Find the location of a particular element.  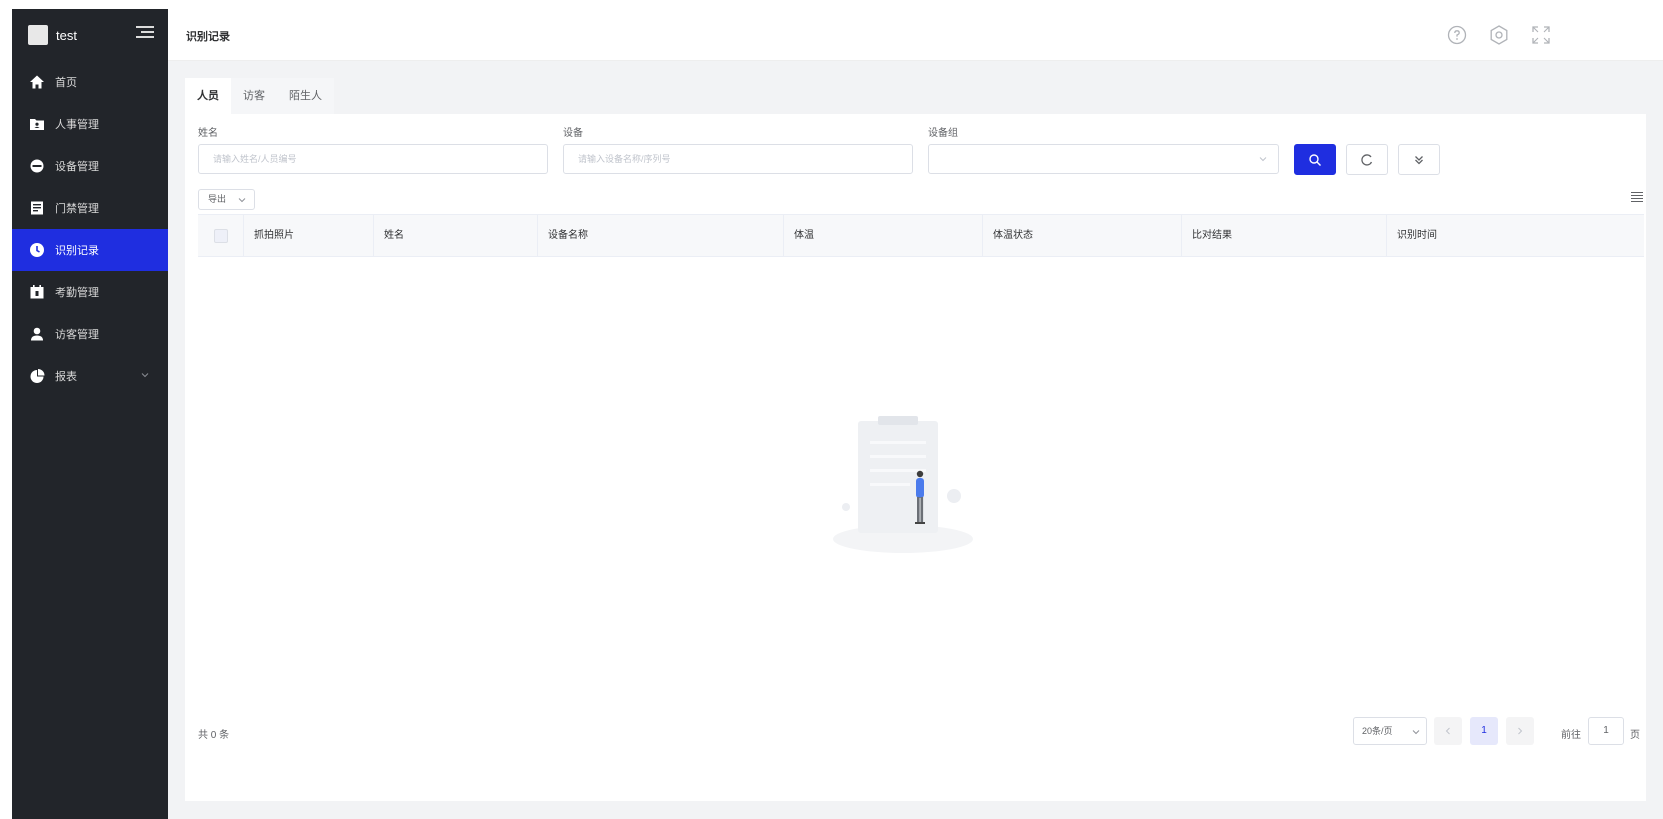

column-setting-icon is located at coordinates (1637, 197).